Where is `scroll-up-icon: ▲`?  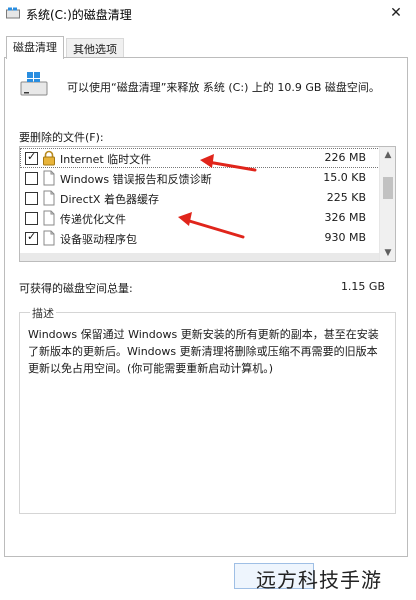
scroll-up-icon: ▲ is located at coordinates (387, 155).